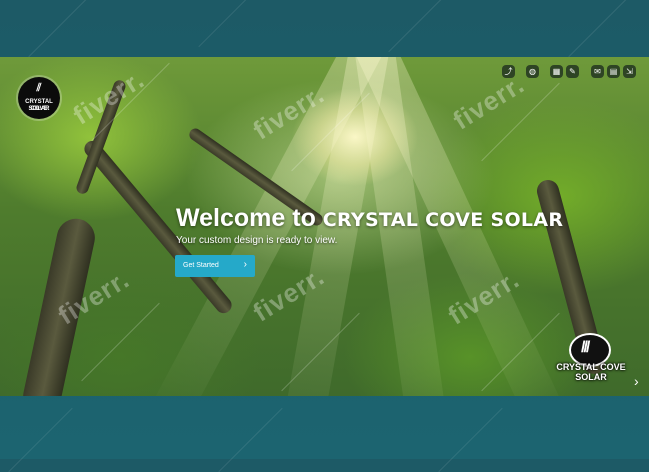 This screenshot has width=649, height=472. Describe the element at coordinates (39, 98) in the screenshot. I see `brand-logo: ⫽ CRYSTAL COVE SOLAR` at that location.